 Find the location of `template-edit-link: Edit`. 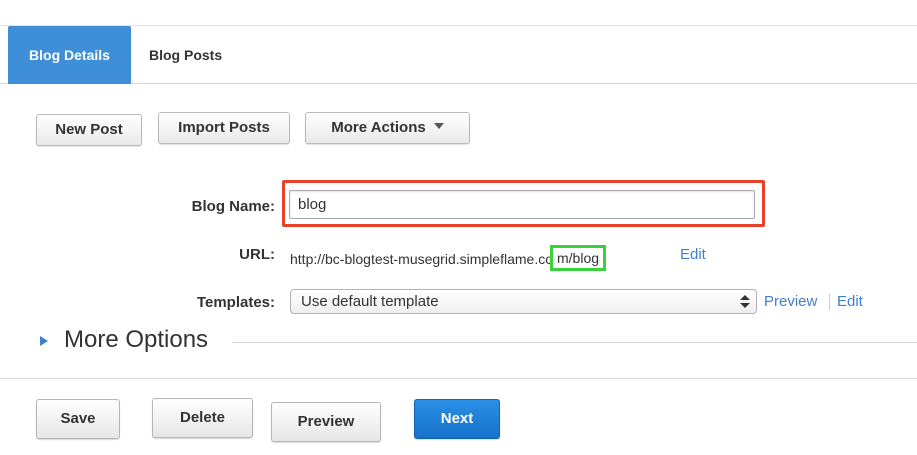

template-edit-link: Edit is located at coordinates (850, 301).